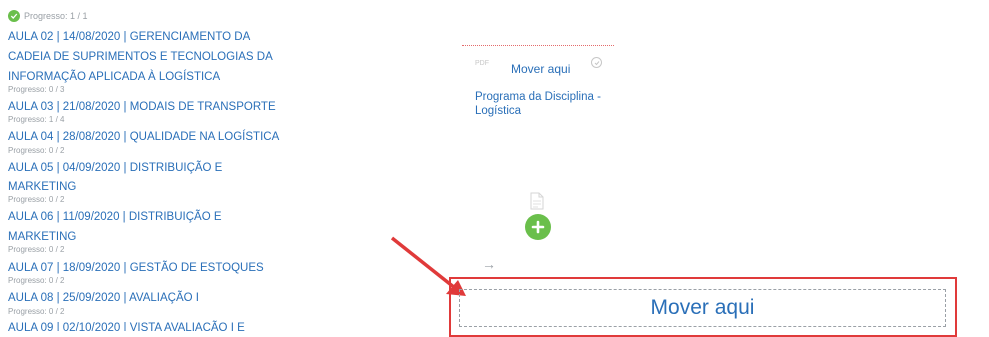 This screenshot has width=989, height=337. I want to click on lesson-link-08: AULA 08 | 25/09/2020 | AVALIAÇÃO I, so click(103, 298).